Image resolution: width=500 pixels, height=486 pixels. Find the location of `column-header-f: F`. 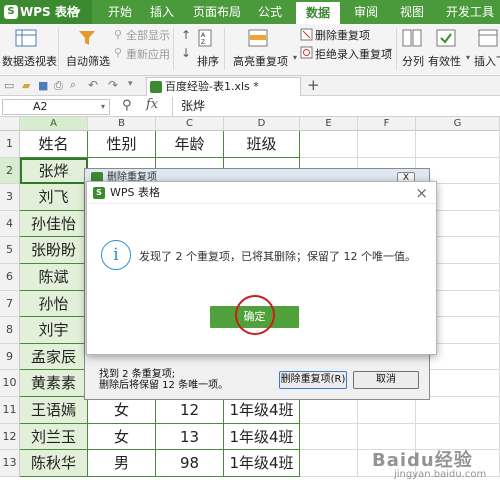

column-header-f: F is located at coordinates (387, 124).